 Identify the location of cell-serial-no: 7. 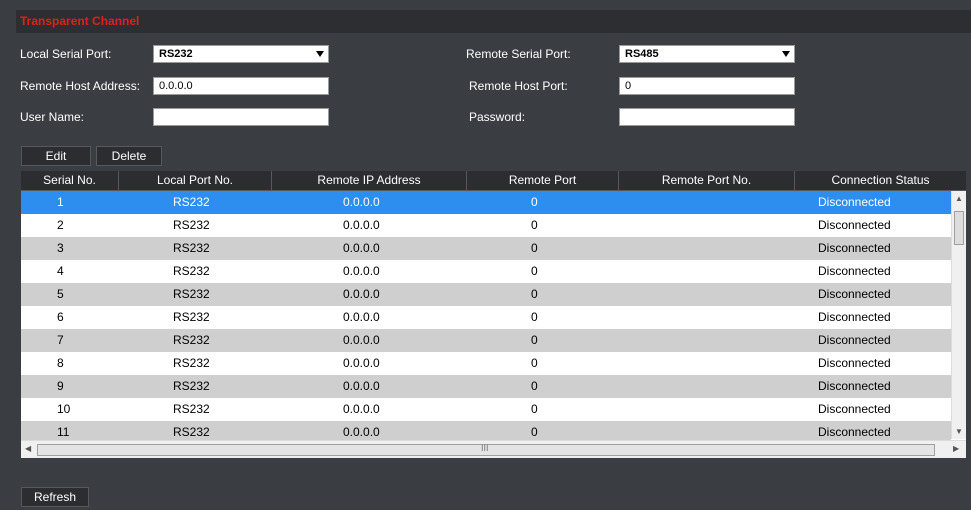
(60, 340).